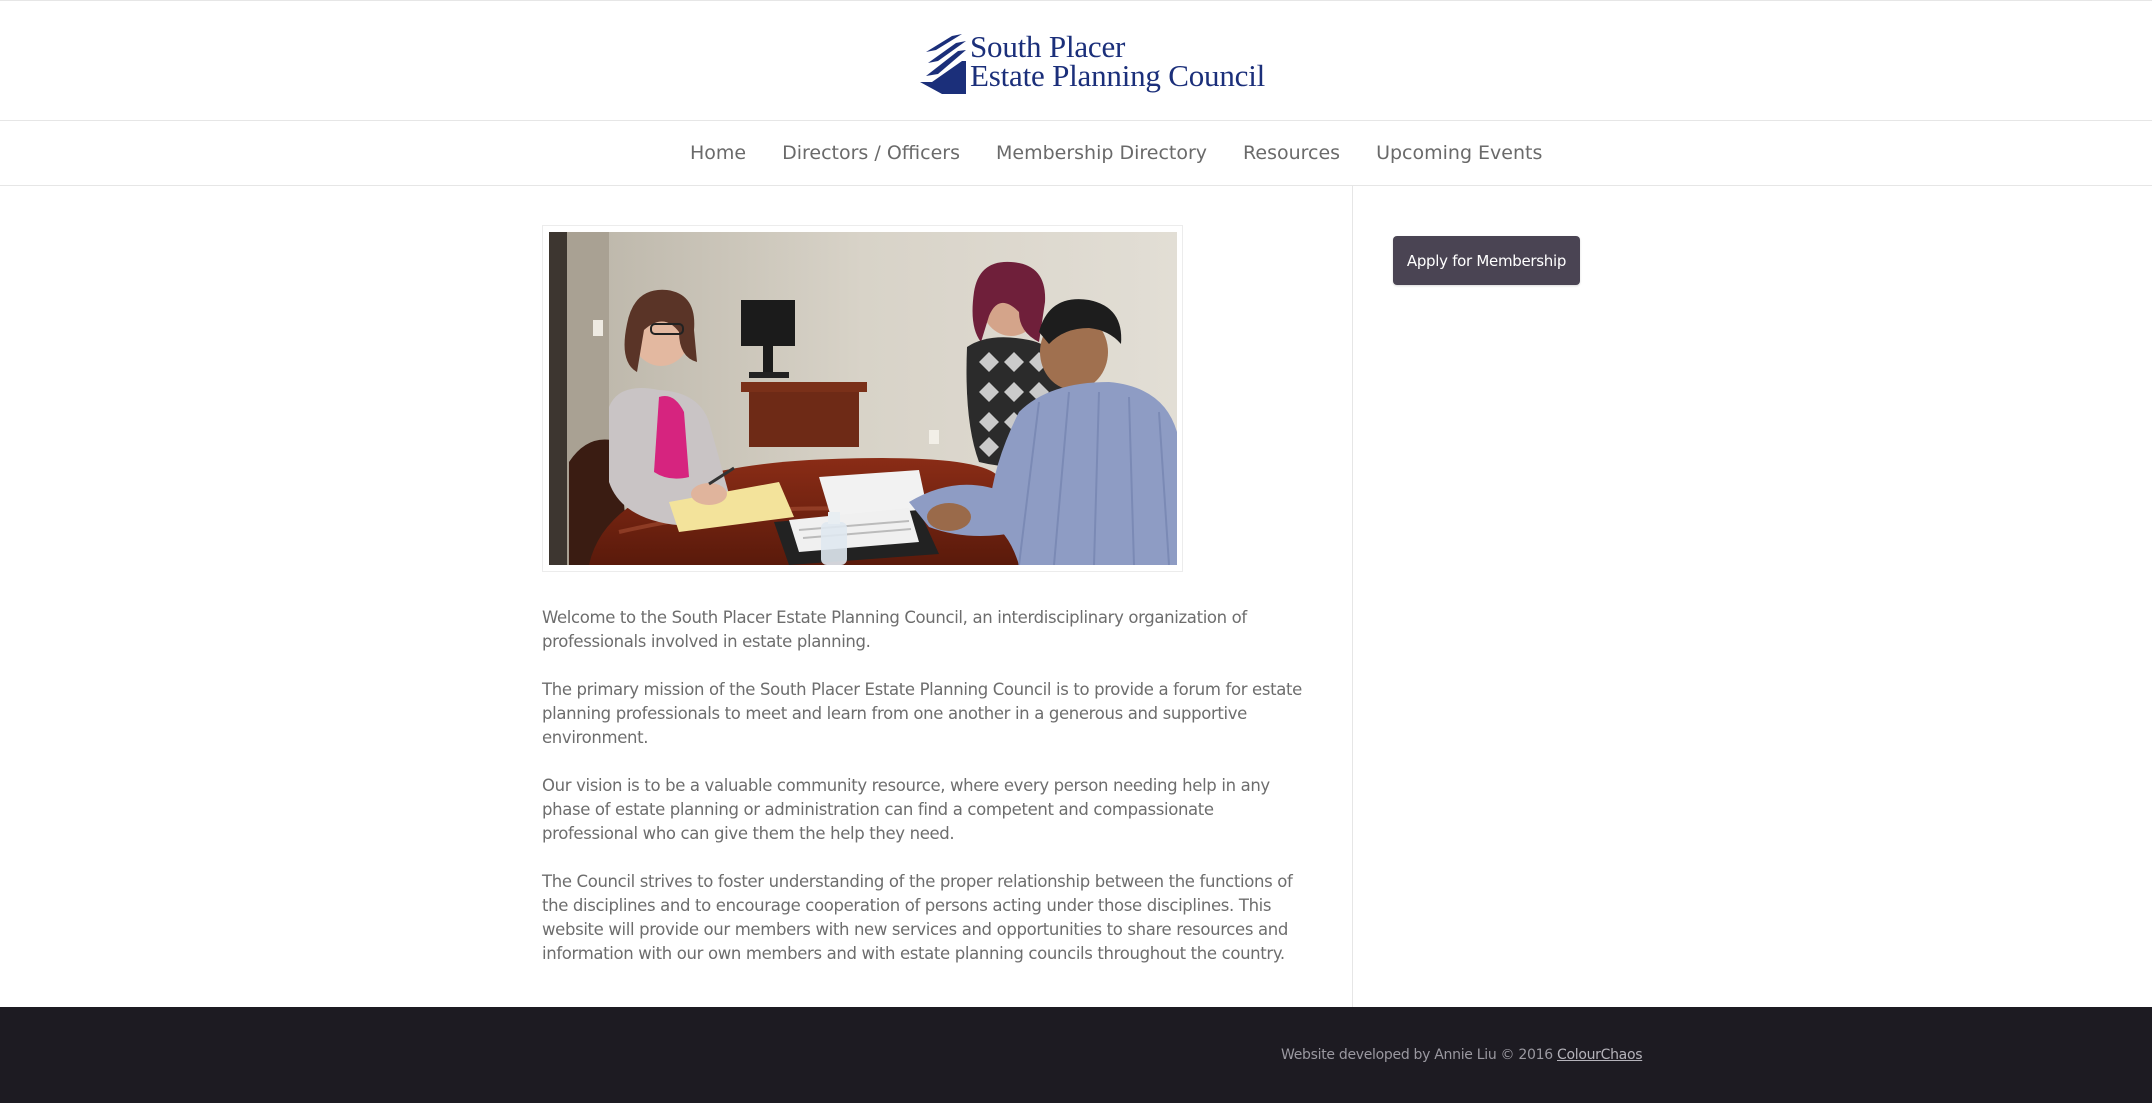 This screenshot has width=2152, height=1103. I want to click on site-header: South Placer Estate Planning Council, so click(1076, 60).